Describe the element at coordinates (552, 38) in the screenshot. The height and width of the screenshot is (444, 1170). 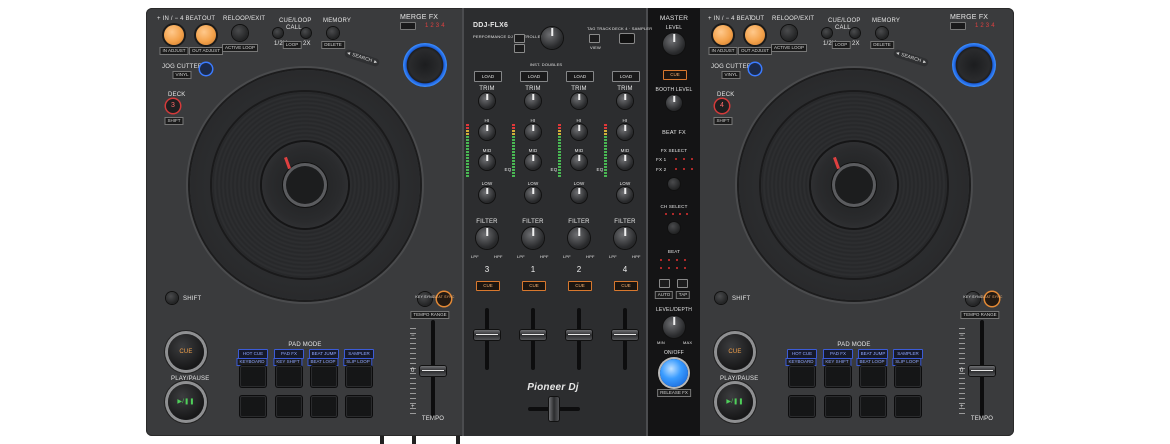
I see `browse-encoder` at that location.